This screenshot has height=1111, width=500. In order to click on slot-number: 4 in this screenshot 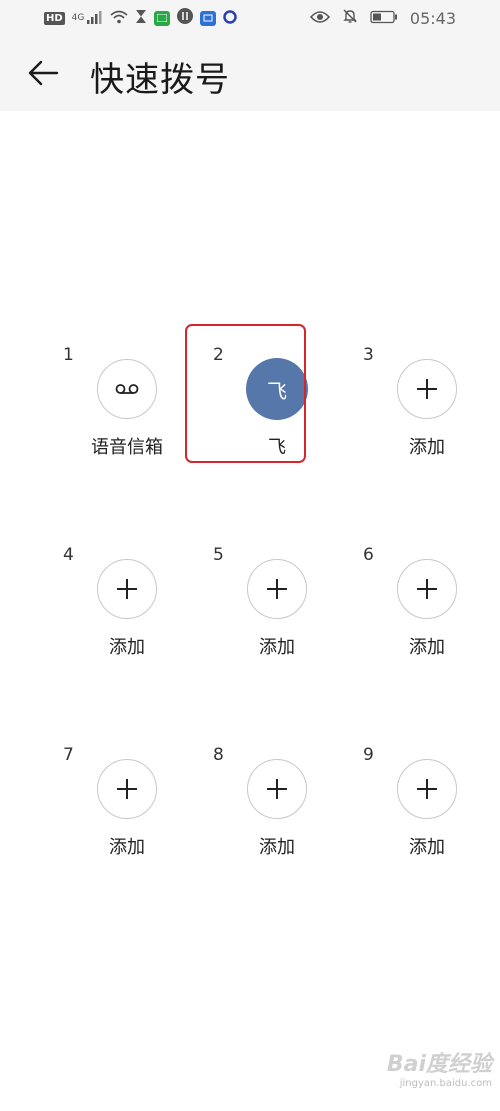, I will do `click(68, 555)`.